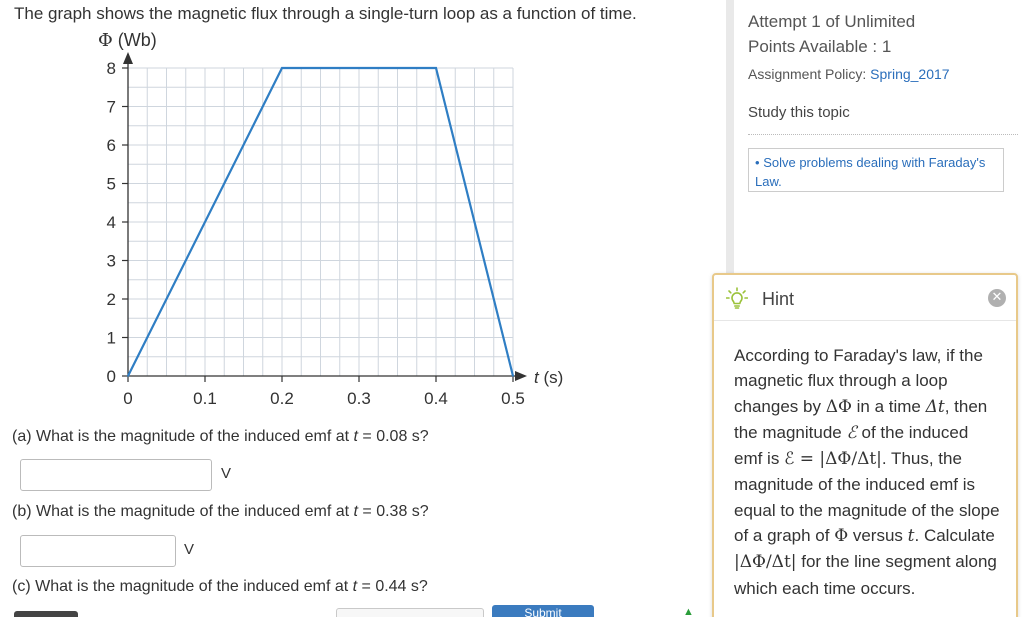 The image size is (1024, 617). I want to click on y-tick-label: 8, so click(111, 68).